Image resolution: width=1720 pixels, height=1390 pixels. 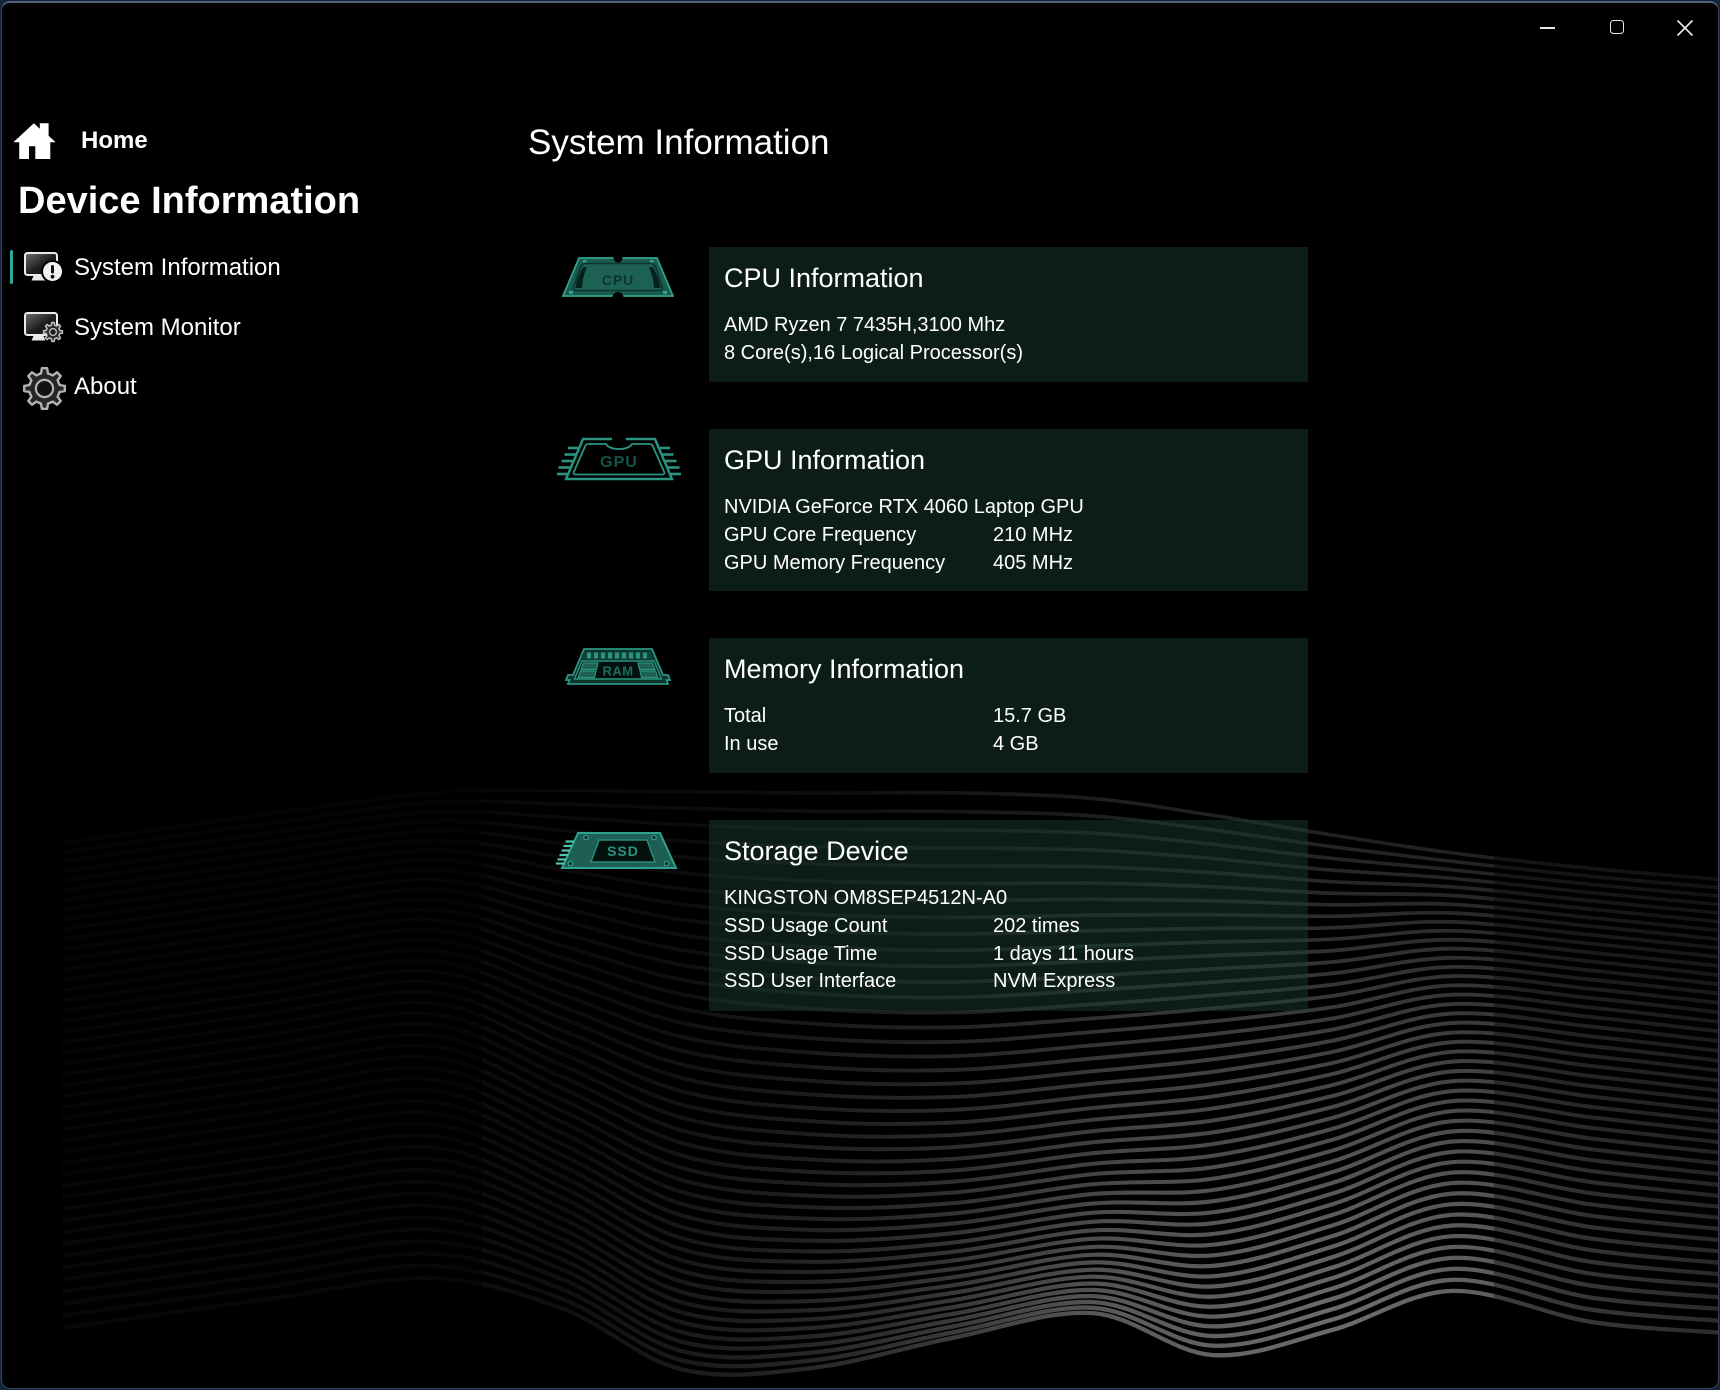 I want to click on svg-text: SSD, so click(x=623, y=851).